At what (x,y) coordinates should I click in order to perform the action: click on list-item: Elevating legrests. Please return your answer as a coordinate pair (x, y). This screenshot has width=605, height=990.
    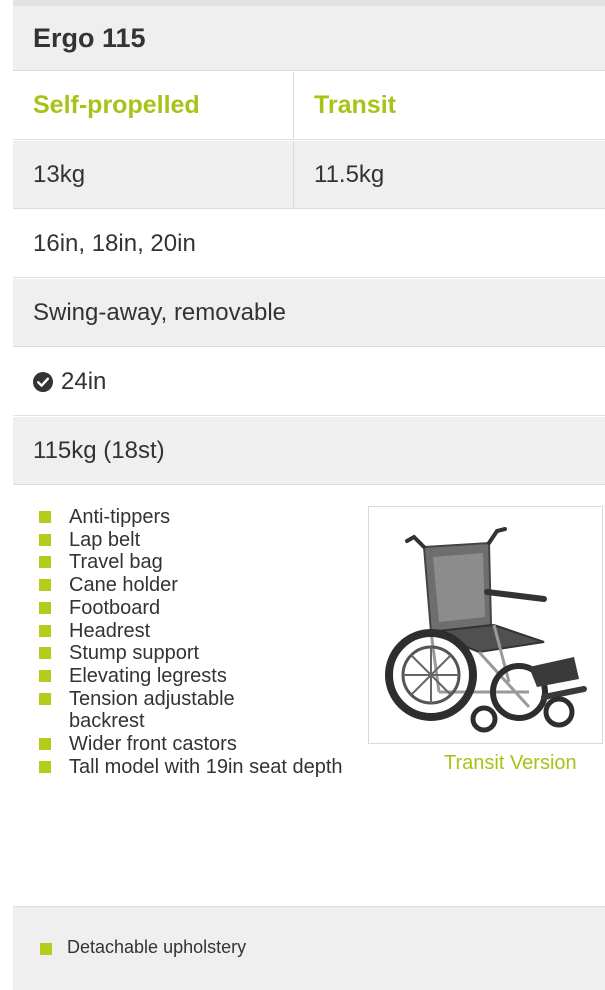
    Looking at the image, I should click on (209, 676).